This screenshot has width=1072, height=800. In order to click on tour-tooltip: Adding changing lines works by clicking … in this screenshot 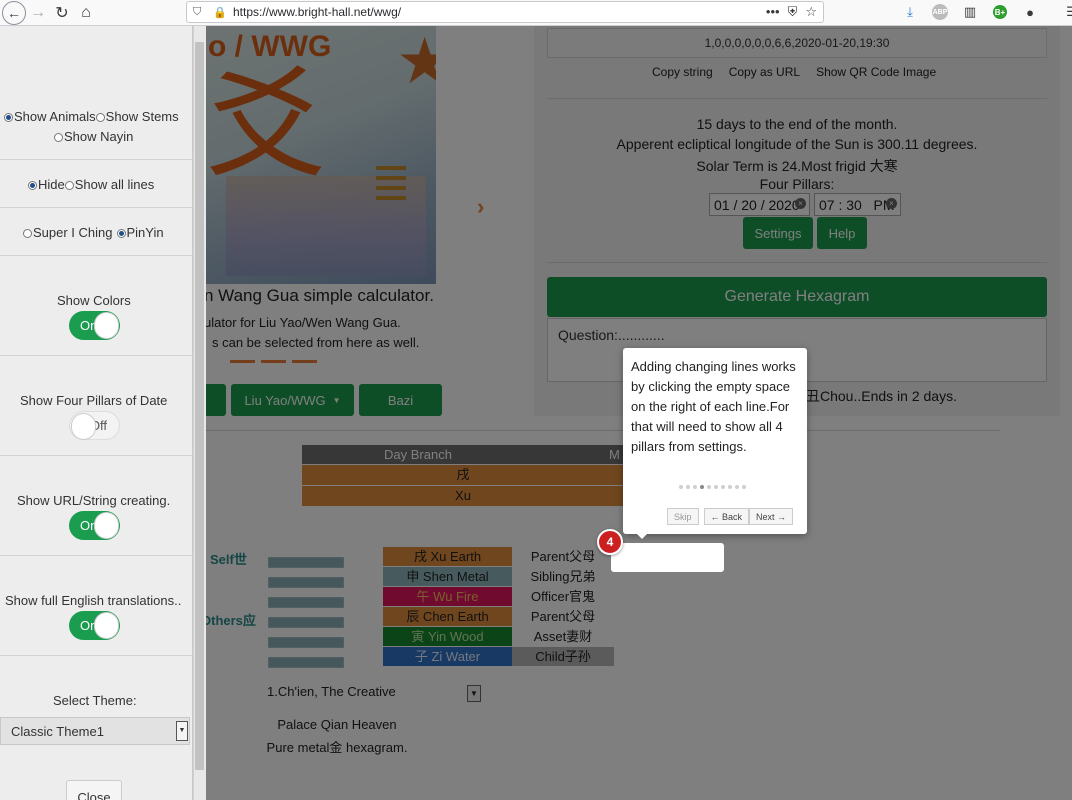, I will do `click(715, 443)`.